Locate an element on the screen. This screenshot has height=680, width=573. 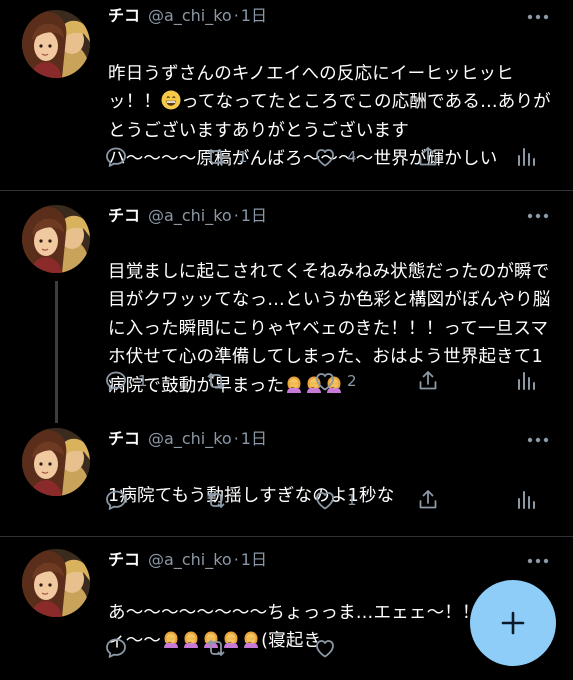
like-button: 4 is located at coordinates (335, 157).